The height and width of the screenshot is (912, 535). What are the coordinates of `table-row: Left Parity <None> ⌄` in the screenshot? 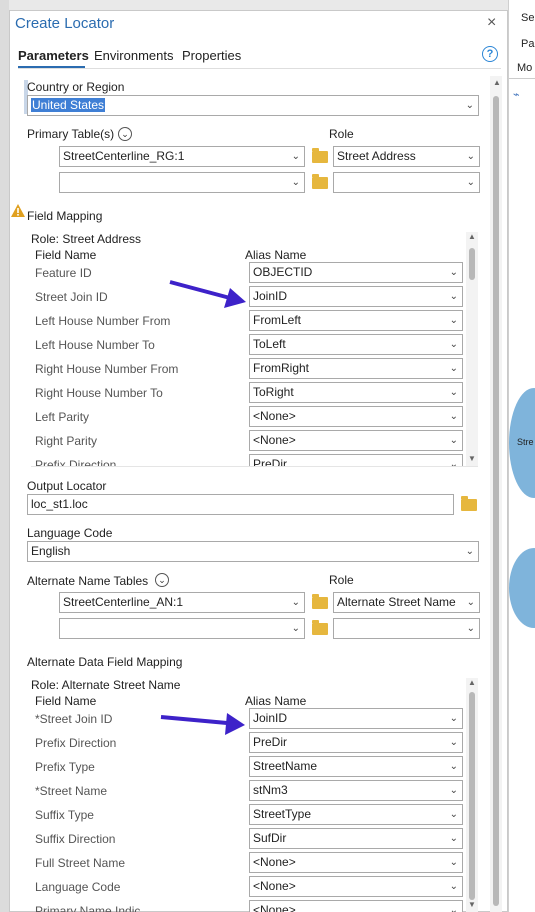 It's located at (233, 418).